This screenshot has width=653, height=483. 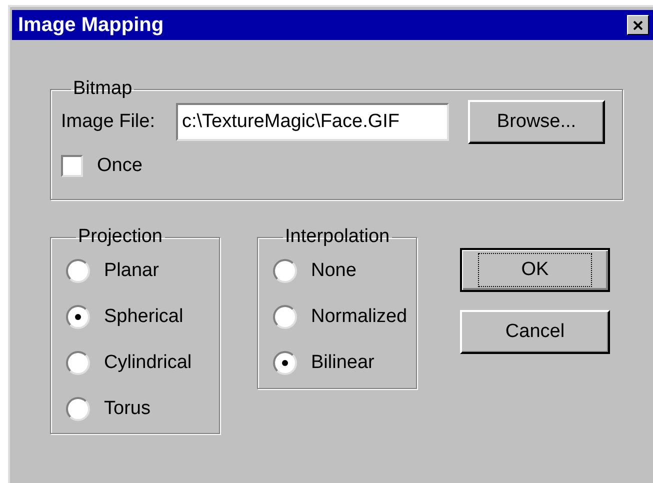 I want to click on group-label: Projection, so click(x=120, y=237).